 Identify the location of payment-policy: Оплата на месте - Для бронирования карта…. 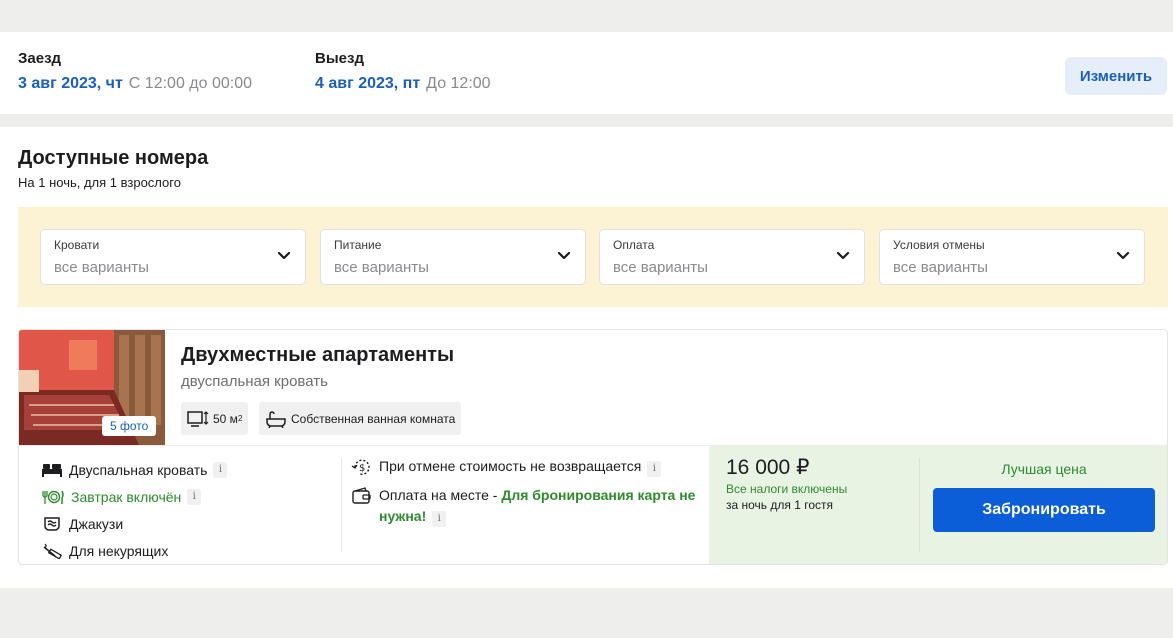
(531, 506).